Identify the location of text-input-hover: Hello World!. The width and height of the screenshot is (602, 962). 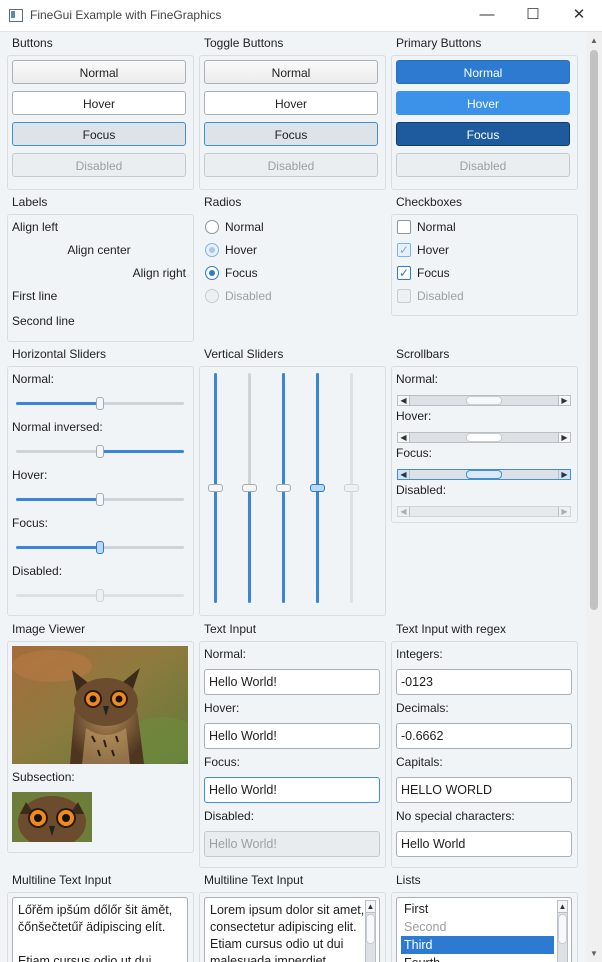
(292, 736).